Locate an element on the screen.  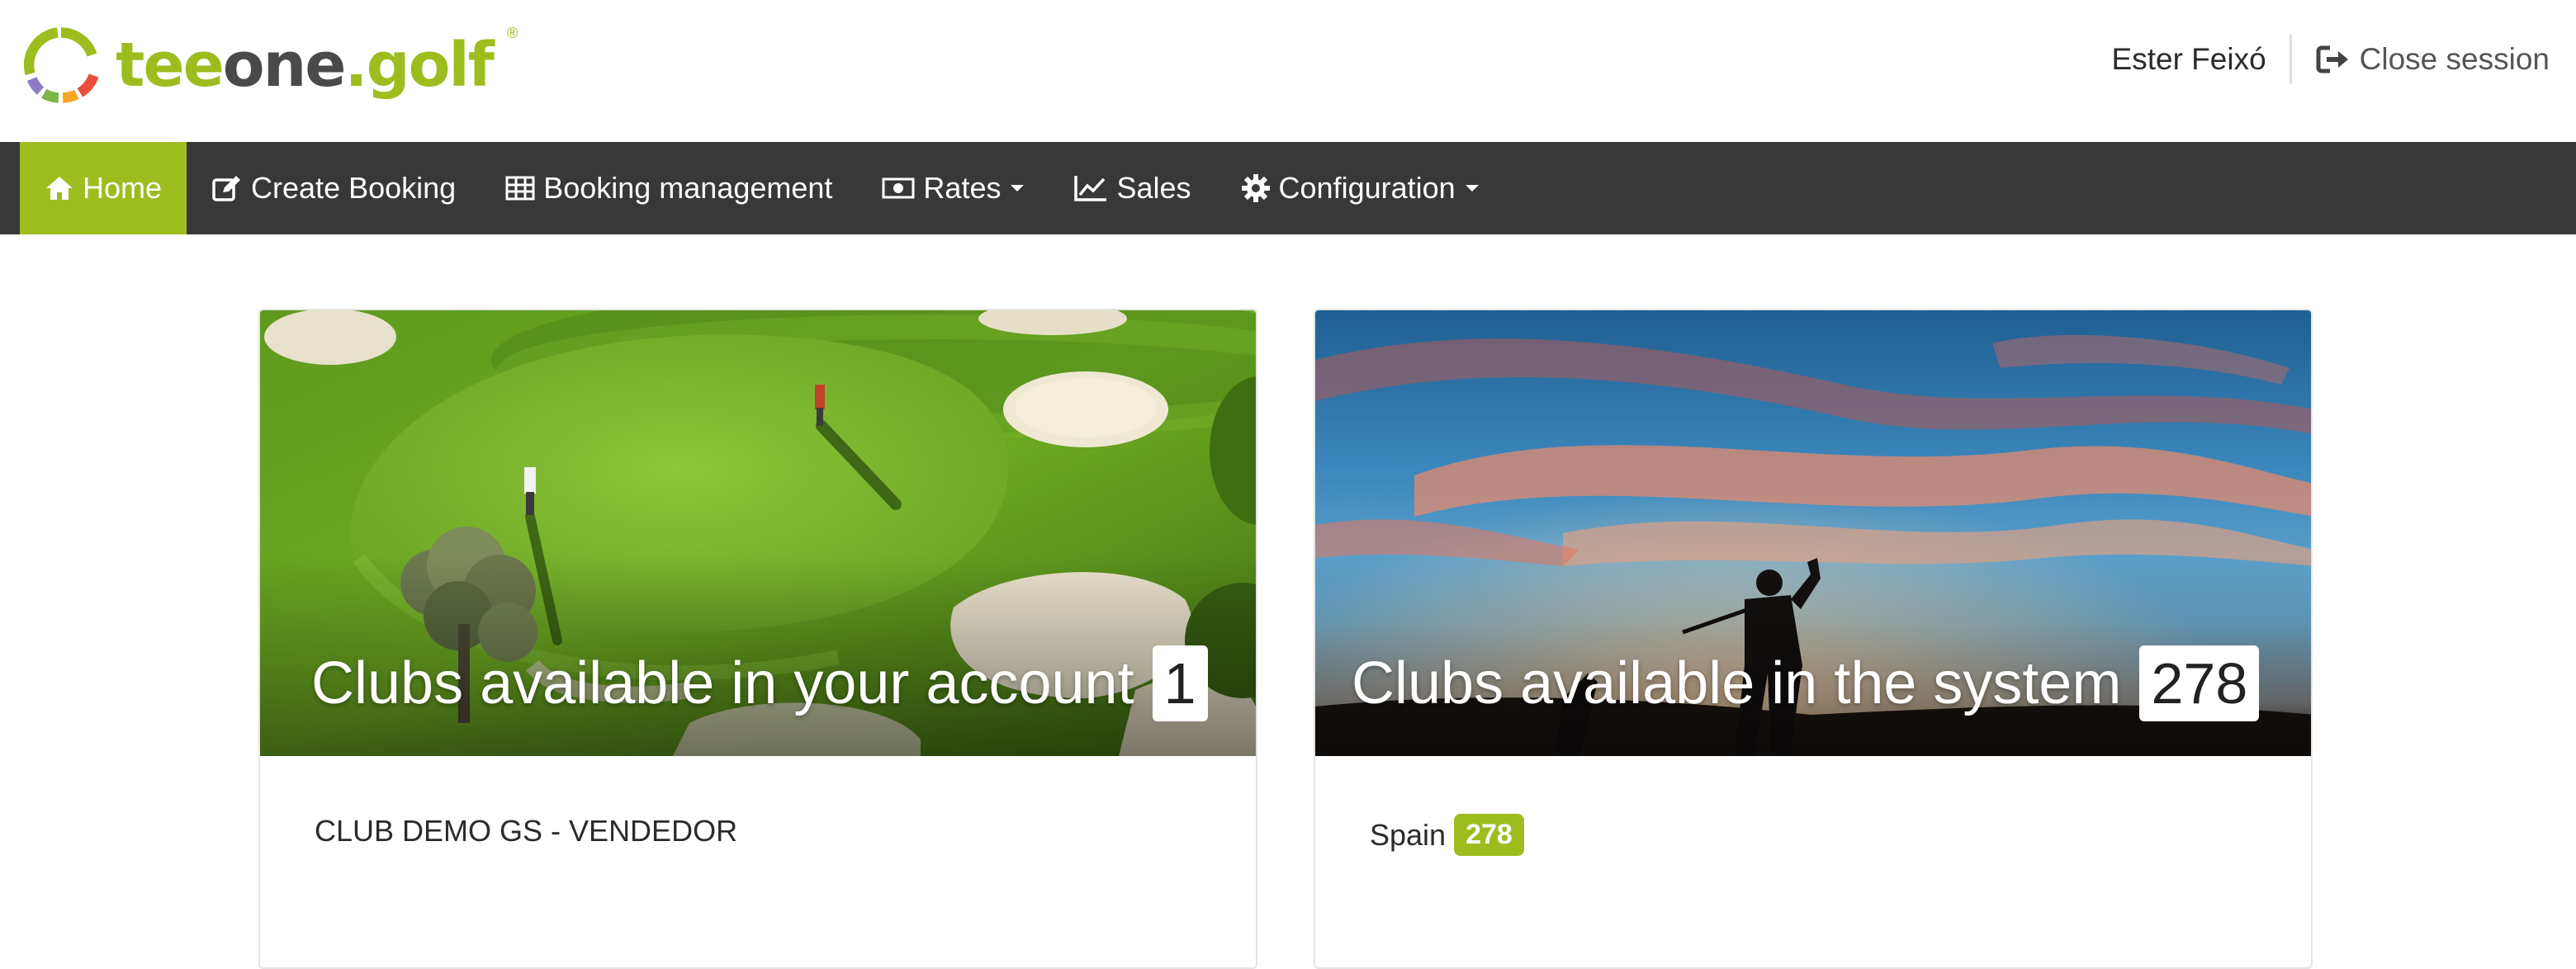
system-countries-list: Spain 278 is located at coordinates (1813, 806).